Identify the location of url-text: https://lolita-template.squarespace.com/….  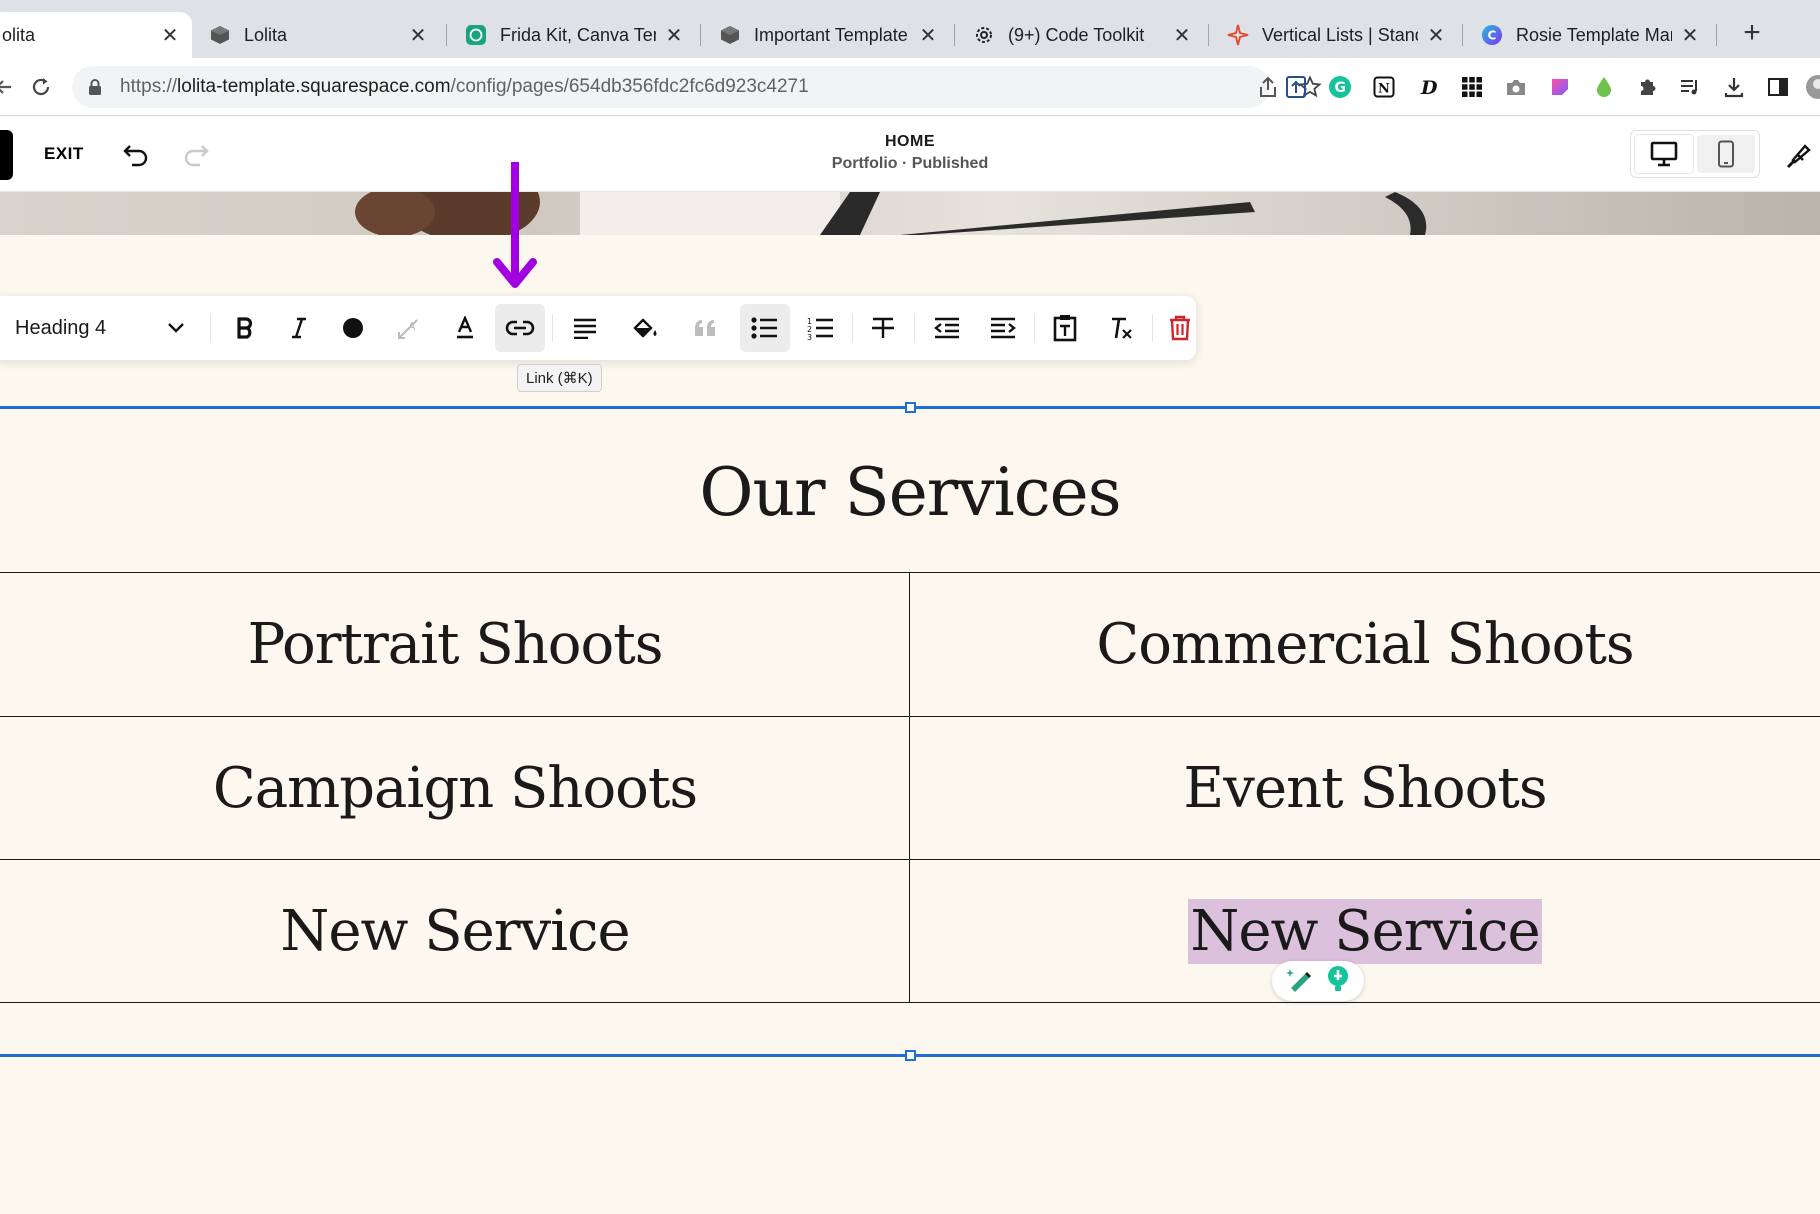
(464, 86).